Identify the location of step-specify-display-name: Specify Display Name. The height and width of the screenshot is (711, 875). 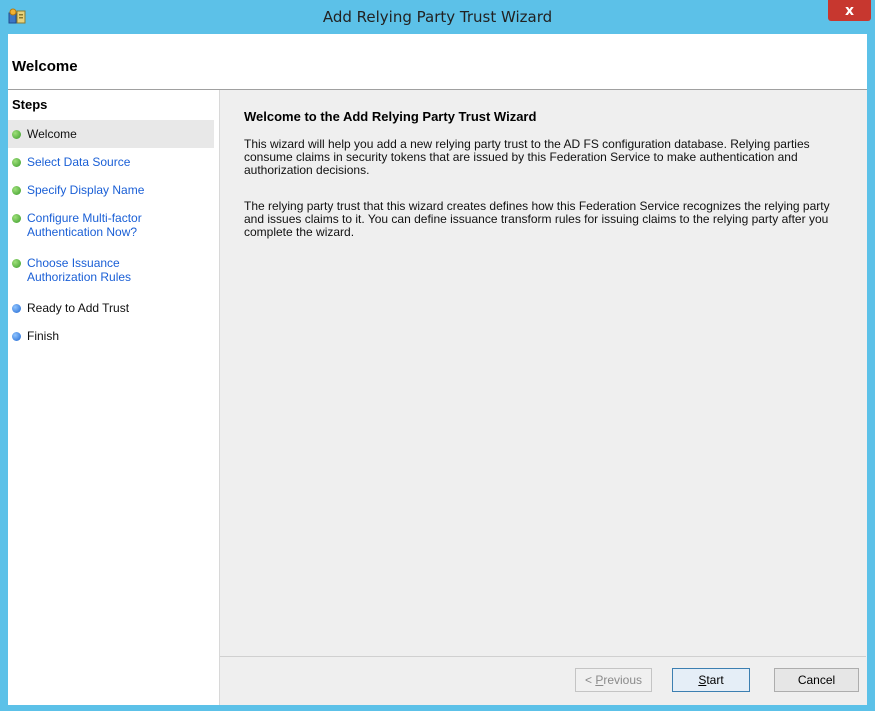
(111, 190).